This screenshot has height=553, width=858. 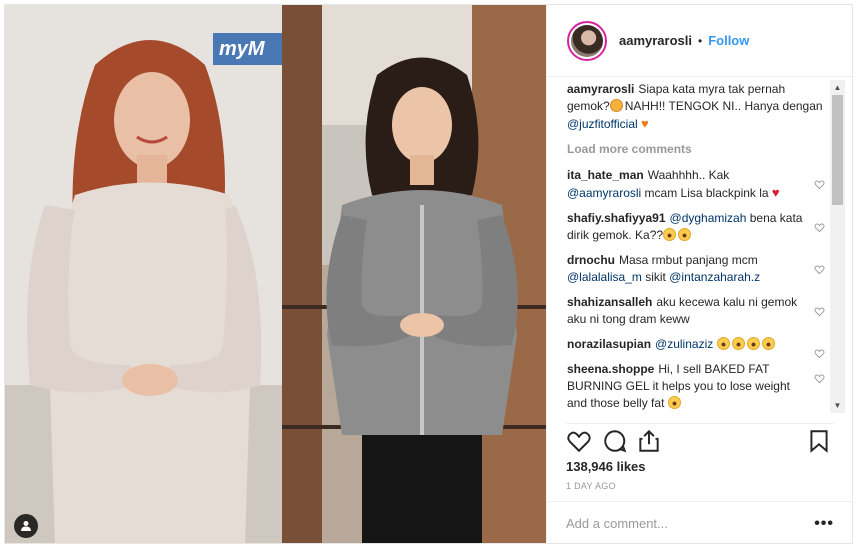 I want to click on action-bar, so click(x=700, y=439).